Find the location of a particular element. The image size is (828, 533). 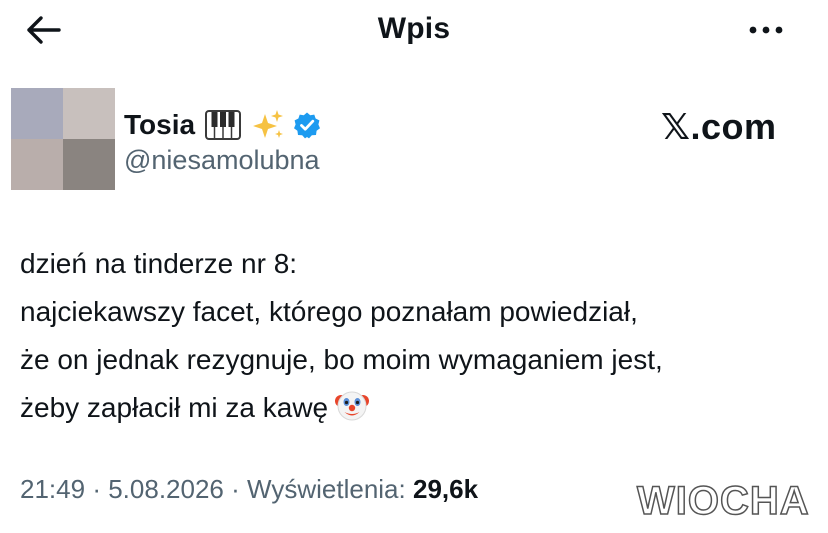

views-label: Wyświetlenia: is located at coordinates (326, 489).